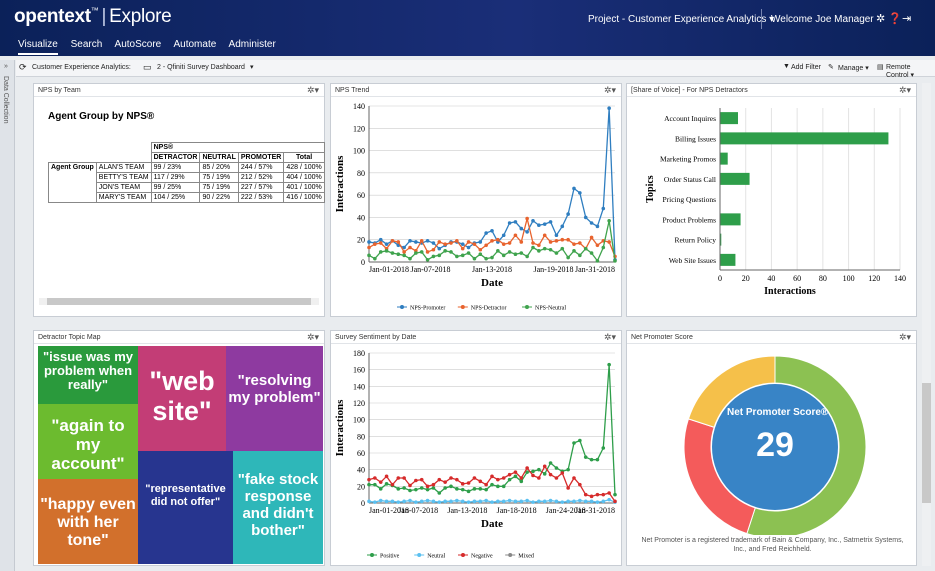 The height and width of the screenshot is (571, 935). Describe the element at coordinates (482, 557) in the screenshot. I see `legend-label: Negative` at that location.